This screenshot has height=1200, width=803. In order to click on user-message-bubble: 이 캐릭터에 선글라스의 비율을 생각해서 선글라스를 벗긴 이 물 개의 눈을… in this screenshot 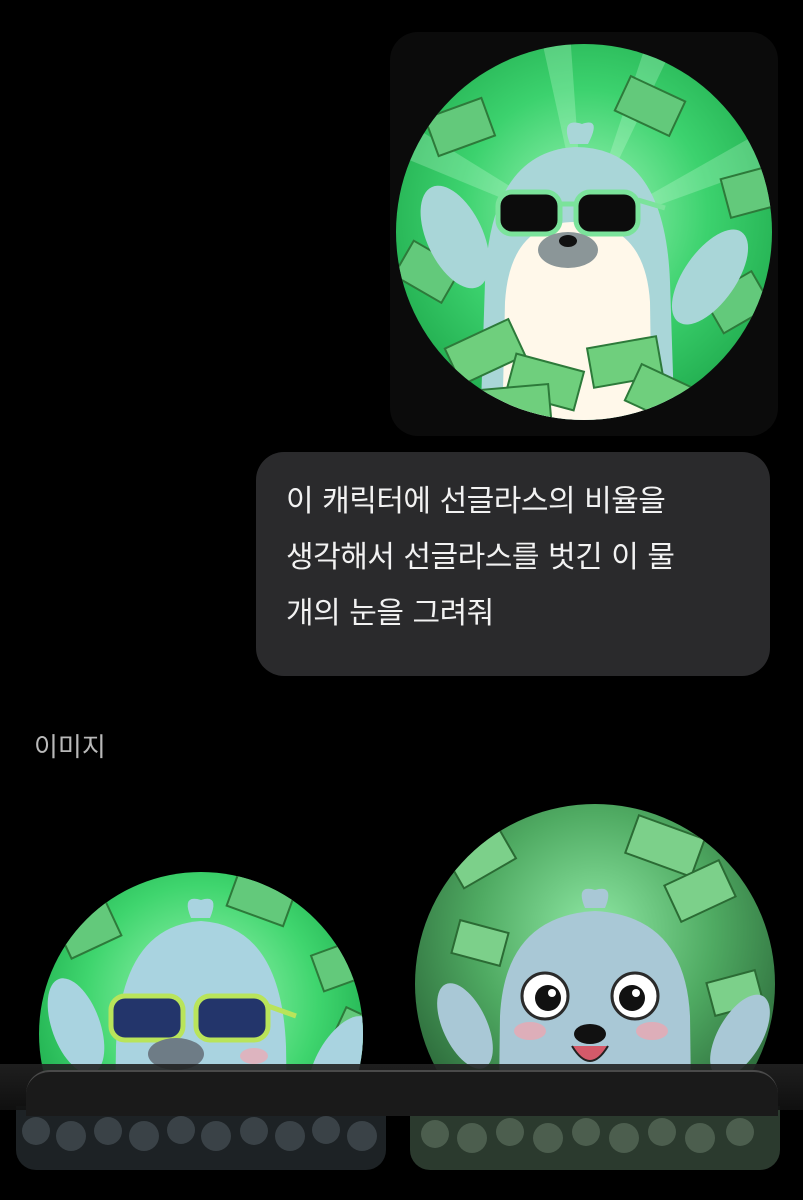, I will do `click(513, 564)`.